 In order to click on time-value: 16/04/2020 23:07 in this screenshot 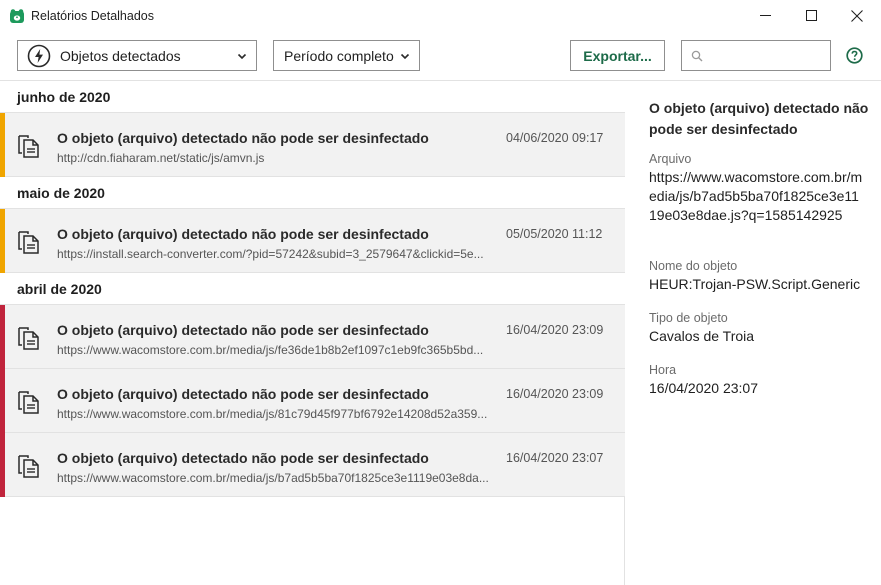, I will do `click(703, 388)`.